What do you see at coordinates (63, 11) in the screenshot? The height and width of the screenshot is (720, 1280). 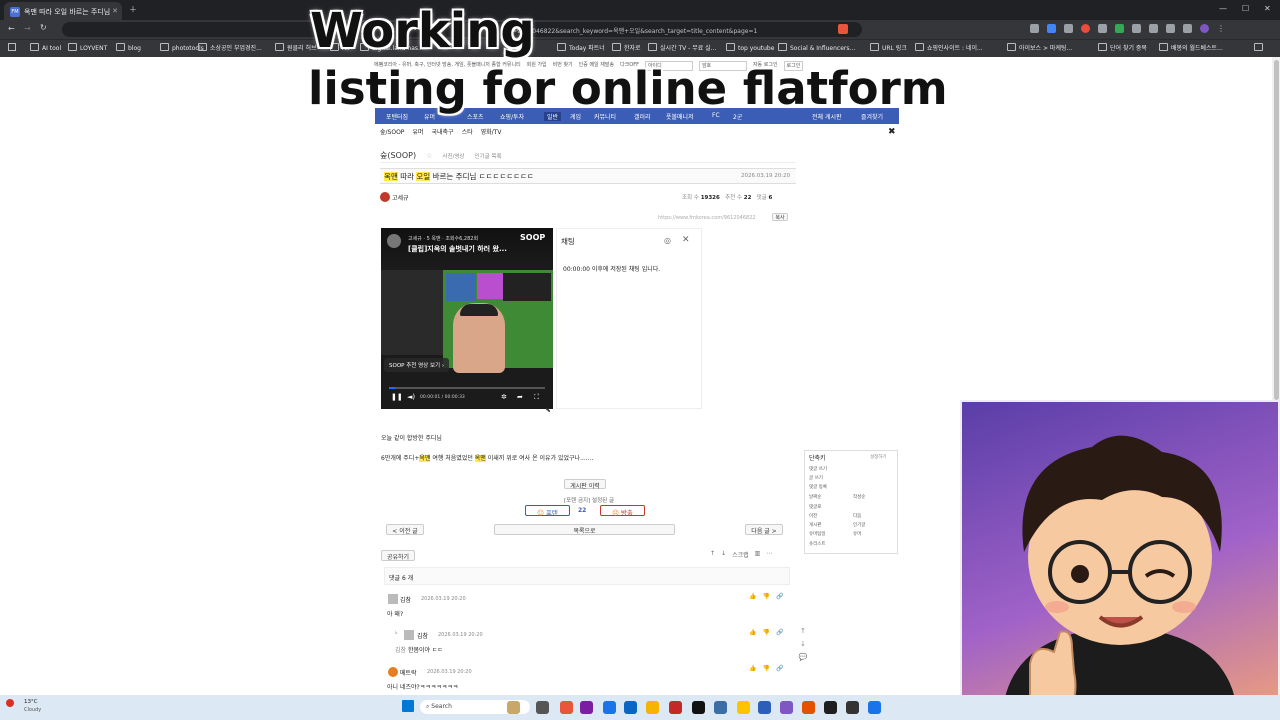 I see `browser-tab: FM 옥맨 따라 오일 바르는 주디님 ✕` at bounding box center [63, 11].